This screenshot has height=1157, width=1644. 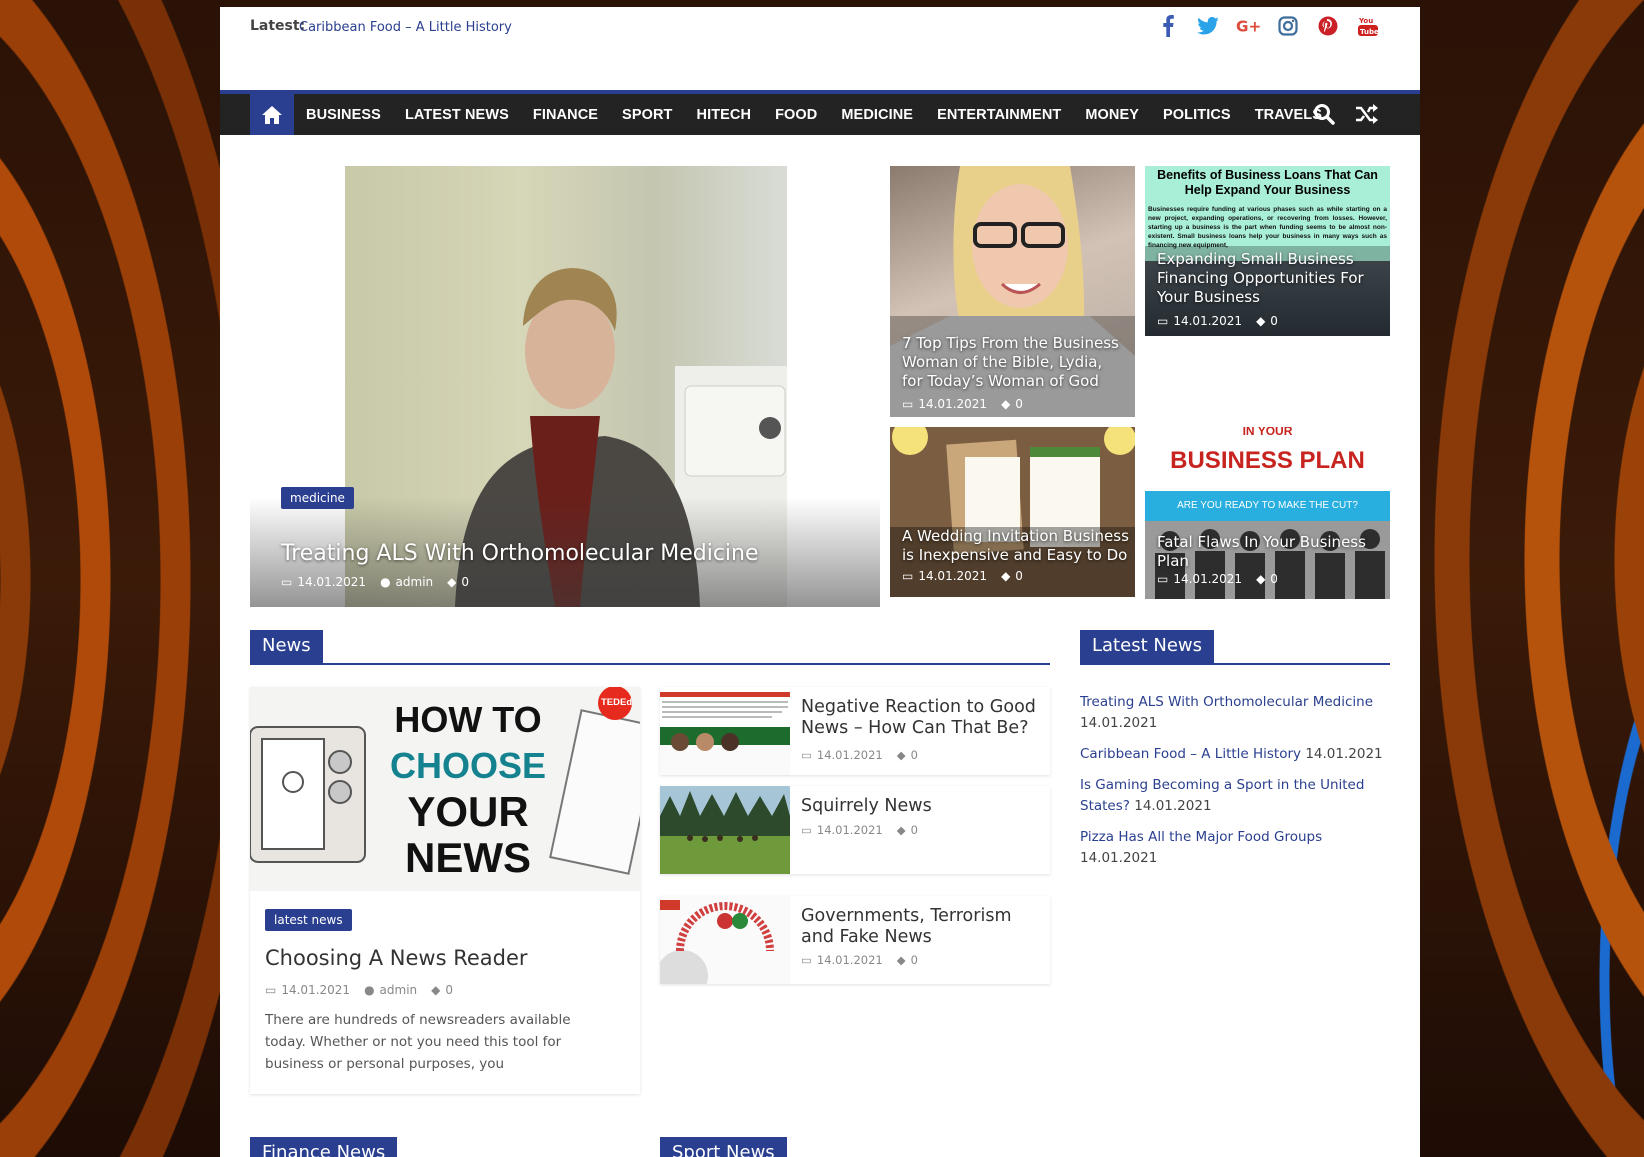 I want to click on svg-text: G+, so click(x=1248, y=27).